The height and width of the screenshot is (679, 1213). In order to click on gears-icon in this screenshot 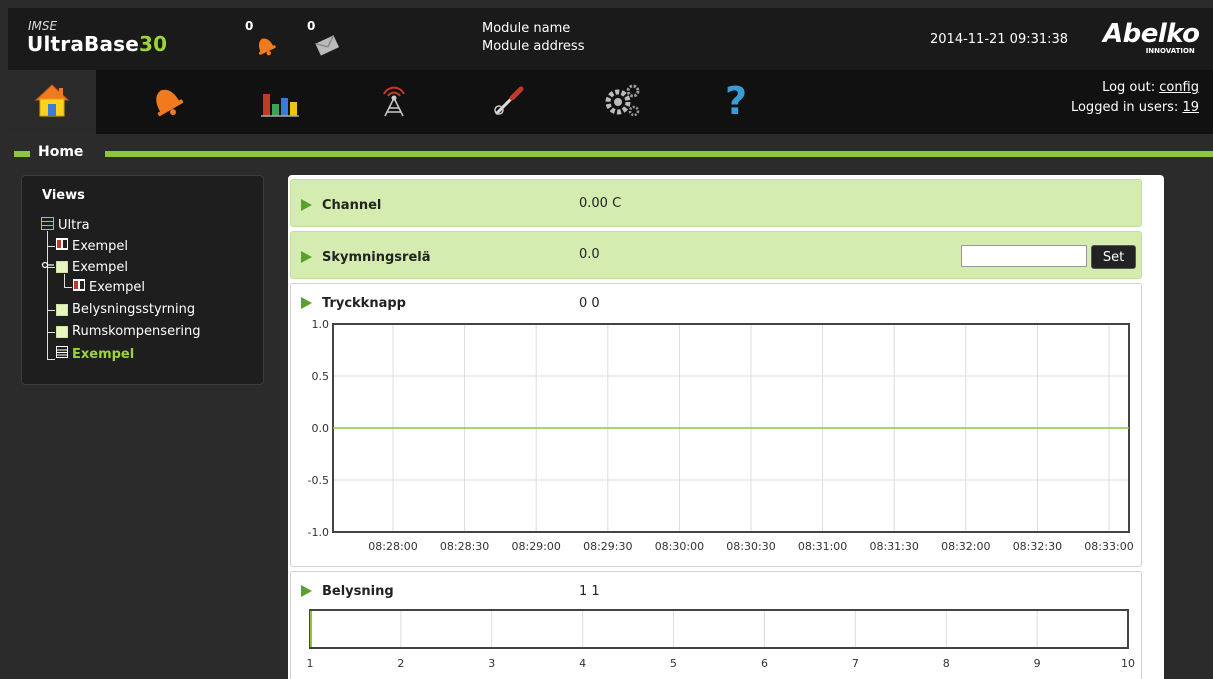, I will do `click(622, 102)`.